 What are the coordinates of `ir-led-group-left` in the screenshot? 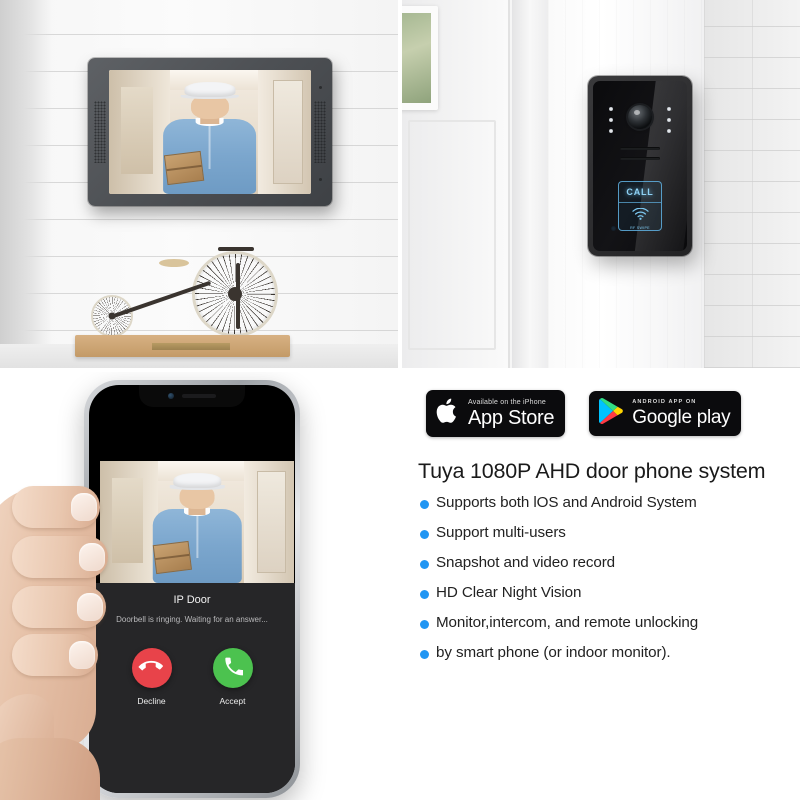 It's located at (611, 120).